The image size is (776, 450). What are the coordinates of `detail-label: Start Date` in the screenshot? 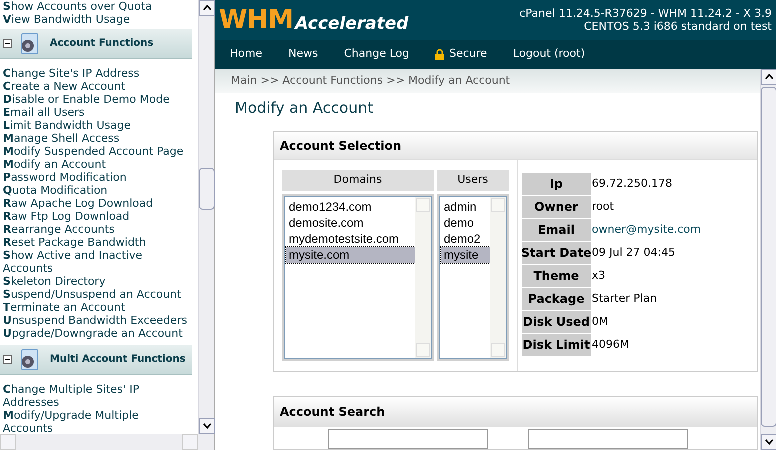 It's located at (556, 253).